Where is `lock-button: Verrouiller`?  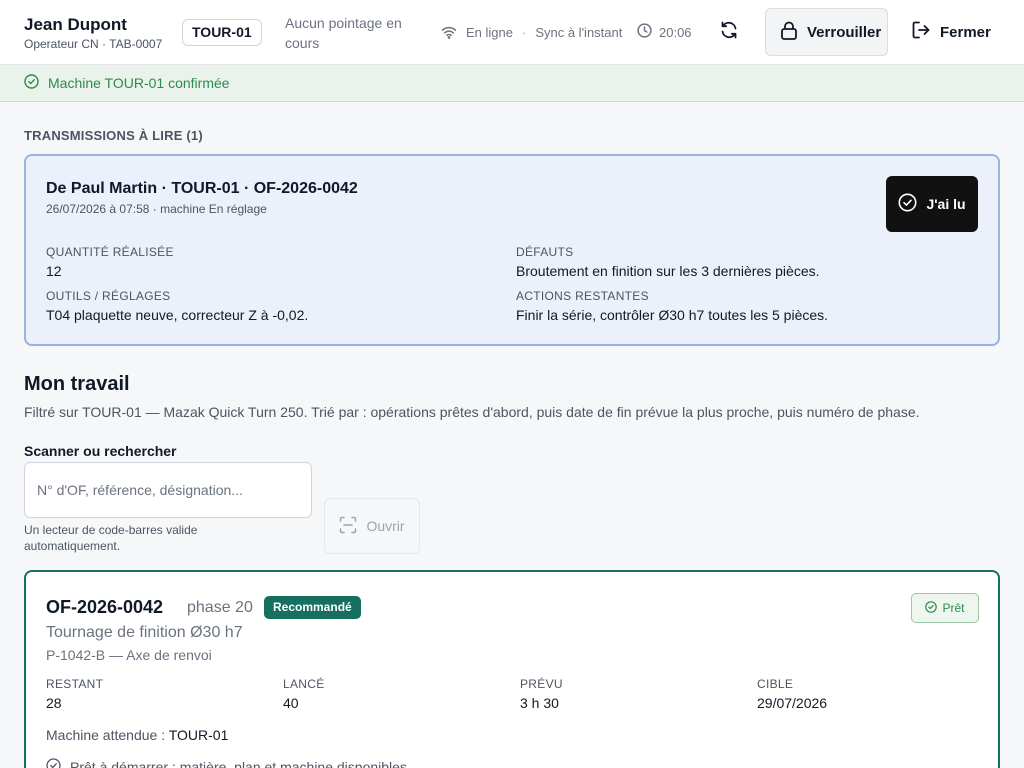 lock-button: Verrouiller is located at coordinates (826, 32).